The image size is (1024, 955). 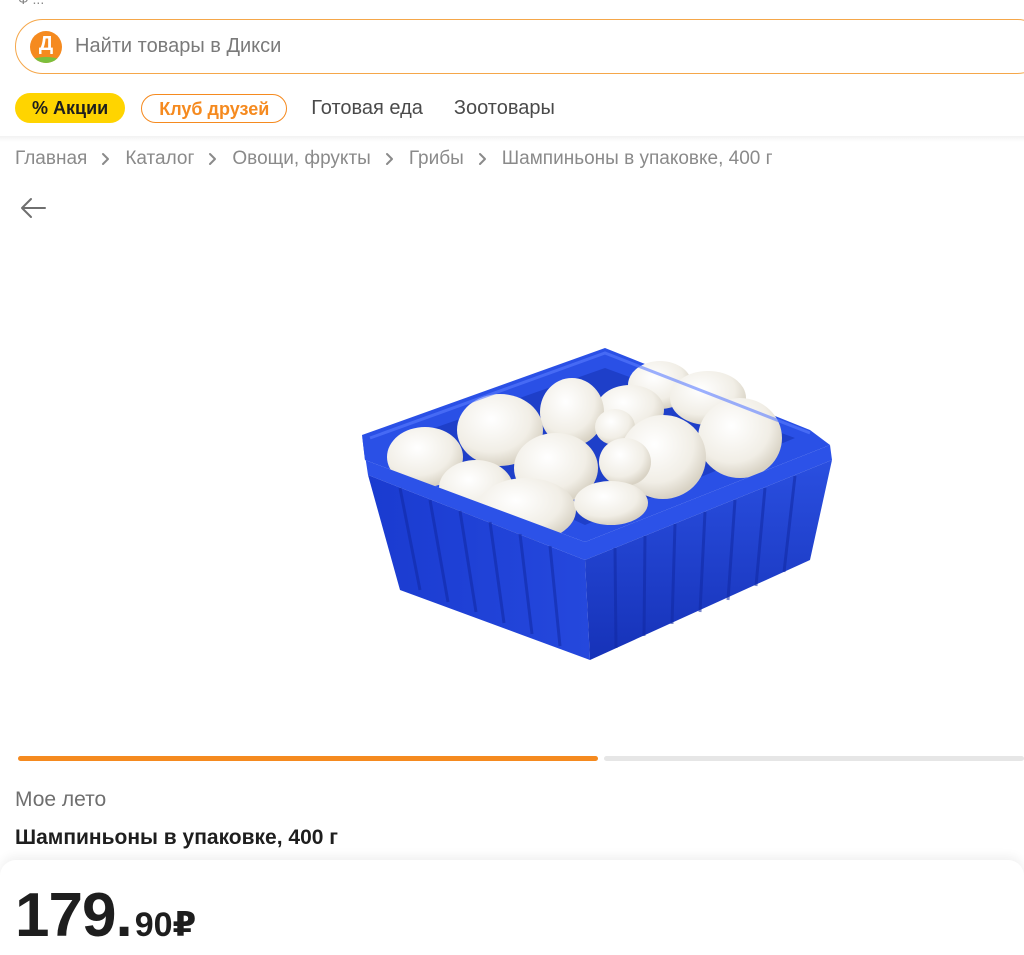 I want to click on product-brand: Мое лето, so click(x=60, y=800).